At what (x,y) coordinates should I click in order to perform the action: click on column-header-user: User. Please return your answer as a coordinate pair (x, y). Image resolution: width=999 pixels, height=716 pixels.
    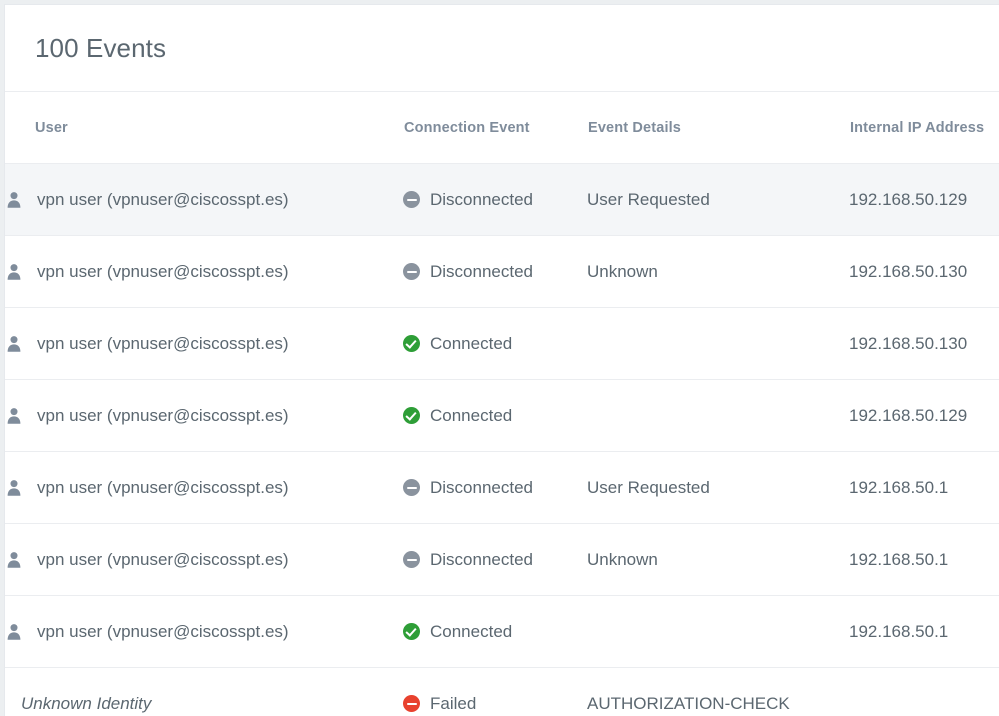
    Looking at the image, I should click on (204, 127).